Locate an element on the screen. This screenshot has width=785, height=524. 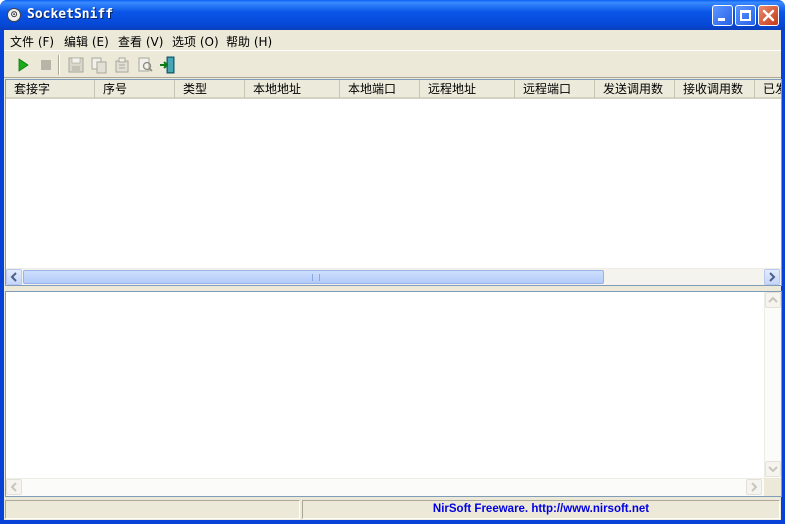
toolbar is located at coordinates (392, 64).